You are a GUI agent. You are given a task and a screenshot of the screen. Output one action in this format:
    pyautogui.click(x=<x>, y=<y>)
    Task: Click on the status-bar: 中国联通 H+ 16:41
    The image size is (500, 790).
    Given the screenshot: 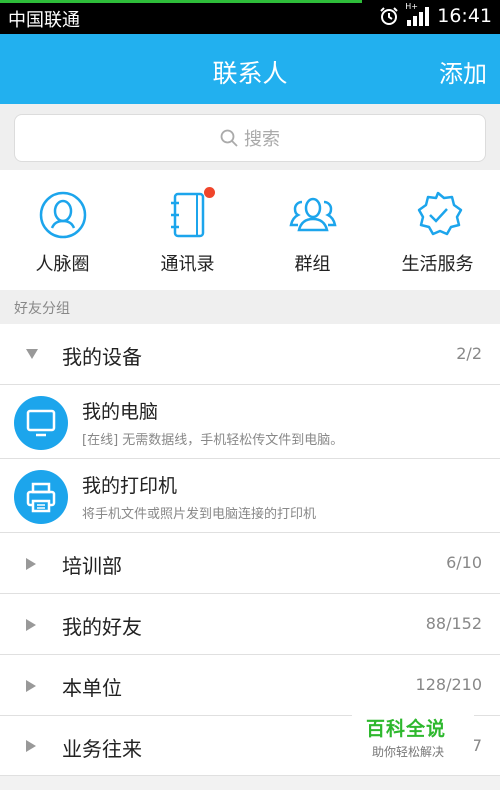 What is the action you would take?
    pyautogui.click(x=250, y=17)
    